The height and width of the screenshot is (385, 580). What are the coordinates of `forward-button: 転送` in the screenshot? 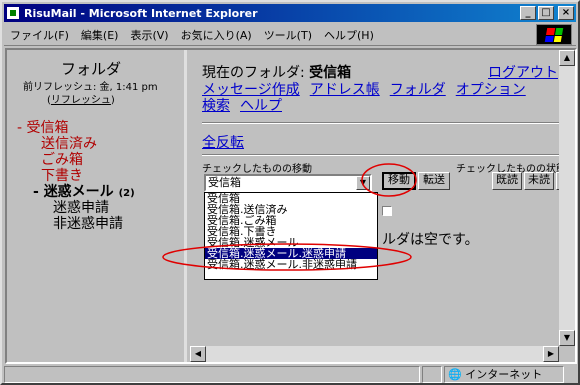 It's located at (434, 181).